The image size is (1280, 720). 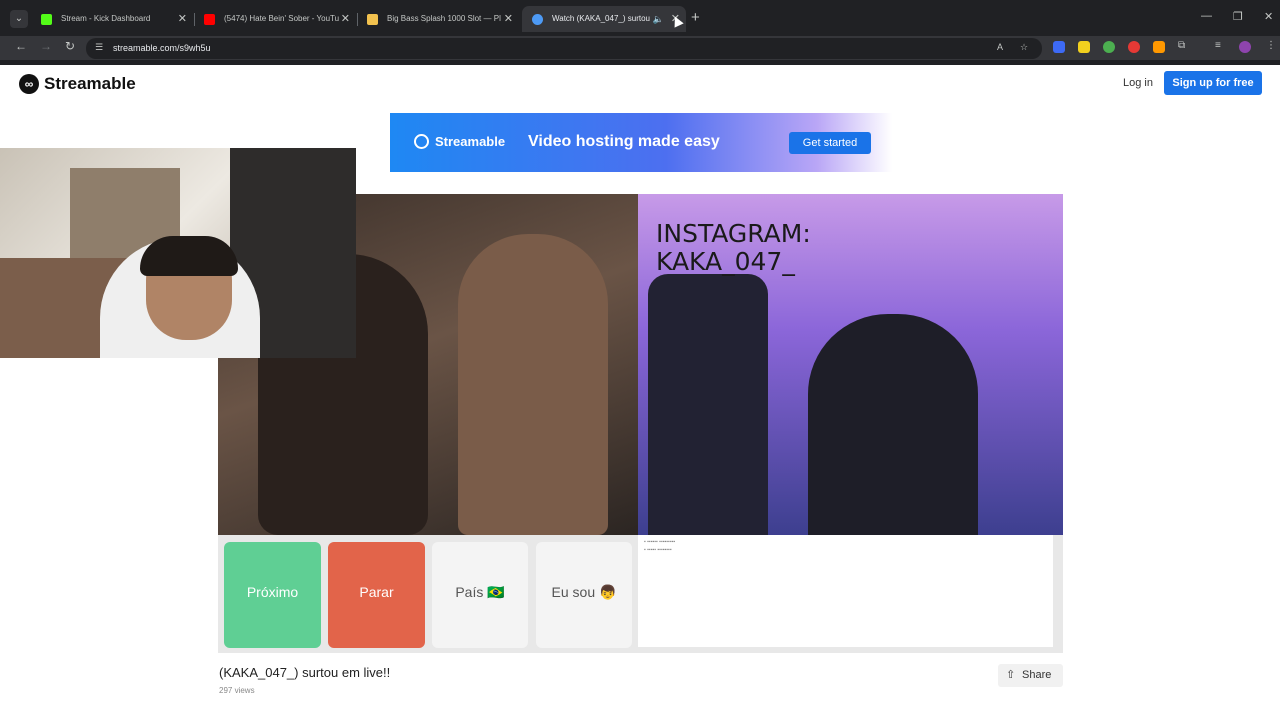 What do you see at coordinates (272, 595) in the screenshot?
I see `next-button: Próximo` at bounding box center [272, 595].